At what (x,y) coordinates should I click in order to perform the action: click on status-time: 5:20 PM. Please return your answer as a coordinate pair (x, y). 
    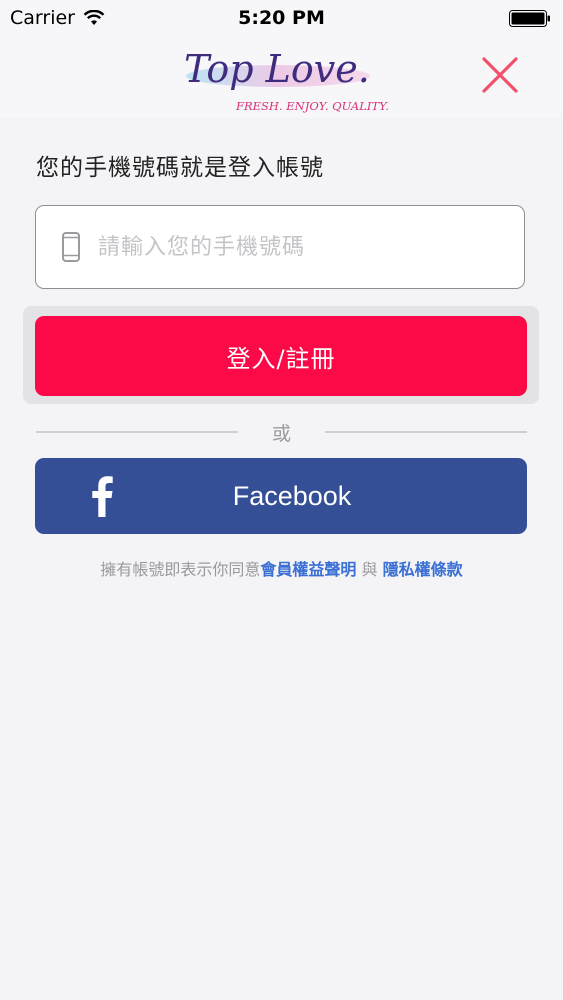
    Looking at the image, I should click on (281, 18).